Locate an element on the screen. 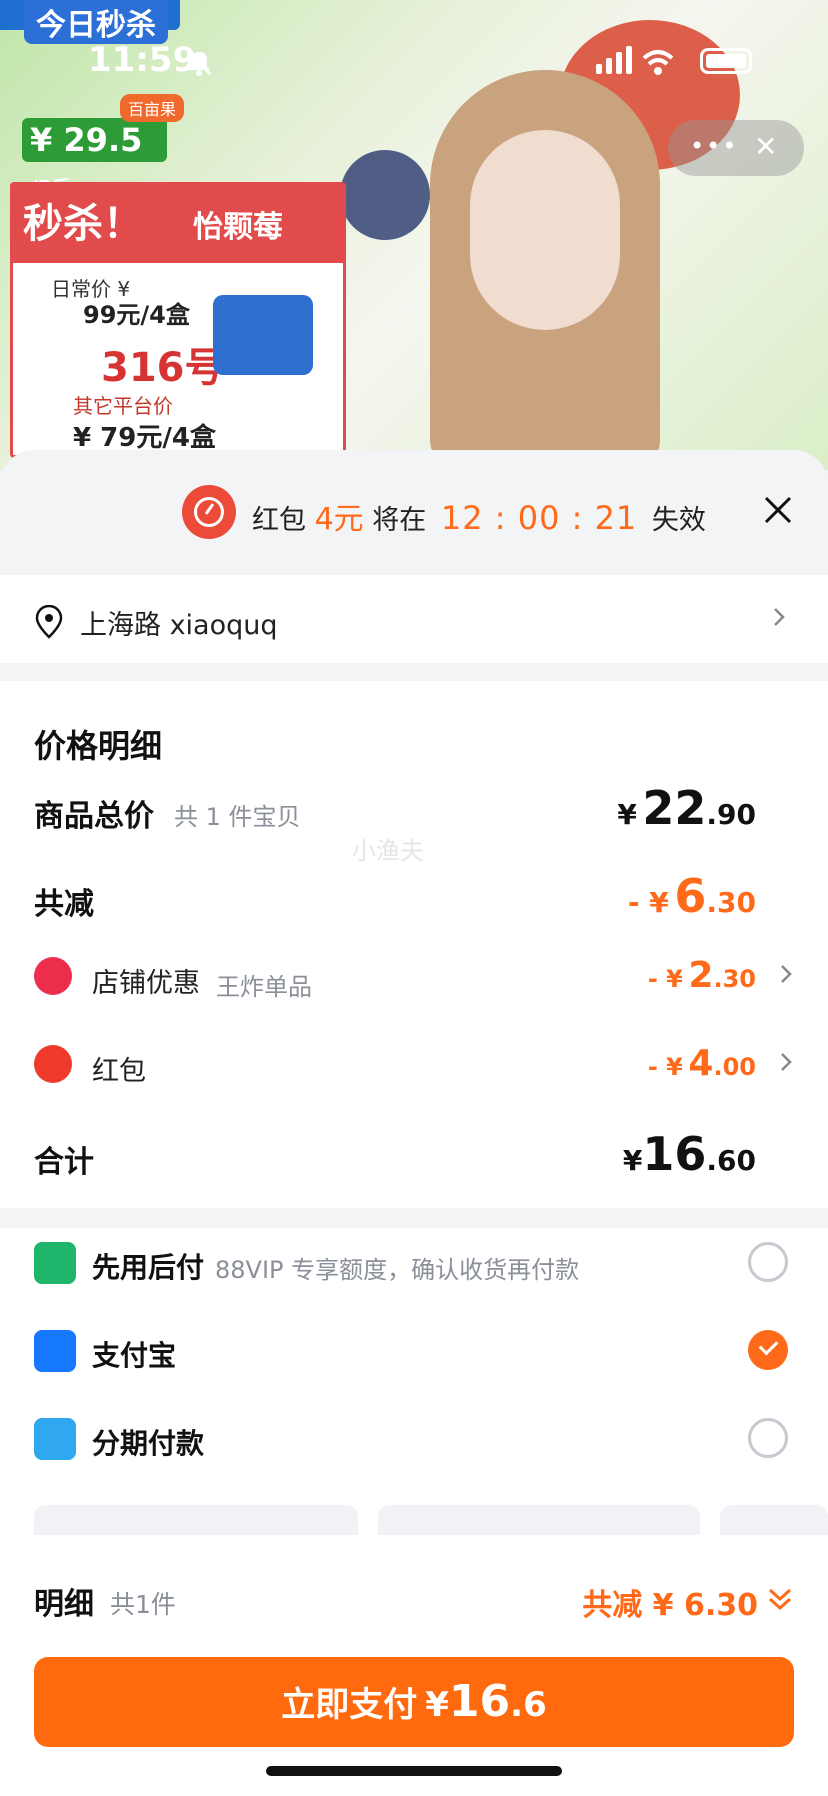  sum-label: 合计 is located at coordinates (64, 1162).